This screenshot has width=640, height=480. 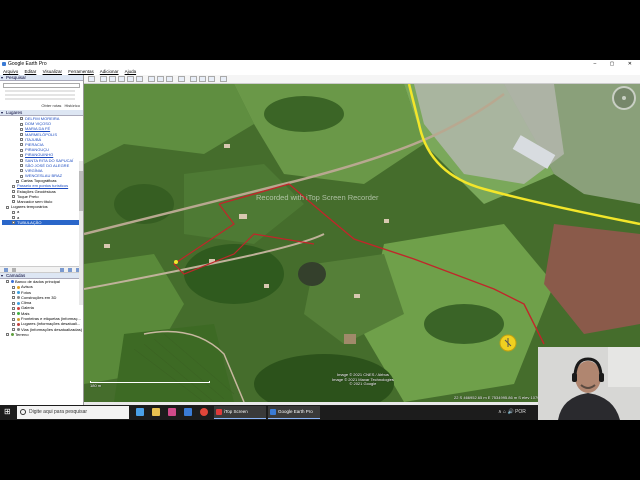 What do you see at coordinates (589, 383) in the screenshot?
I see `webcam-overlay` at bounding box center [589, 383].